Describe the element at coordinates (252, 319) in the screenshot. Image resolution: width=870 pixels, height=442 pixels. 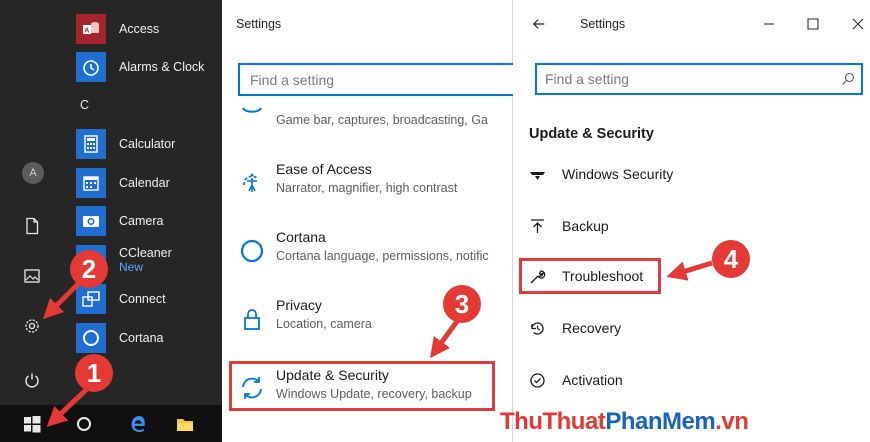
I see `lock-icon` at that location.